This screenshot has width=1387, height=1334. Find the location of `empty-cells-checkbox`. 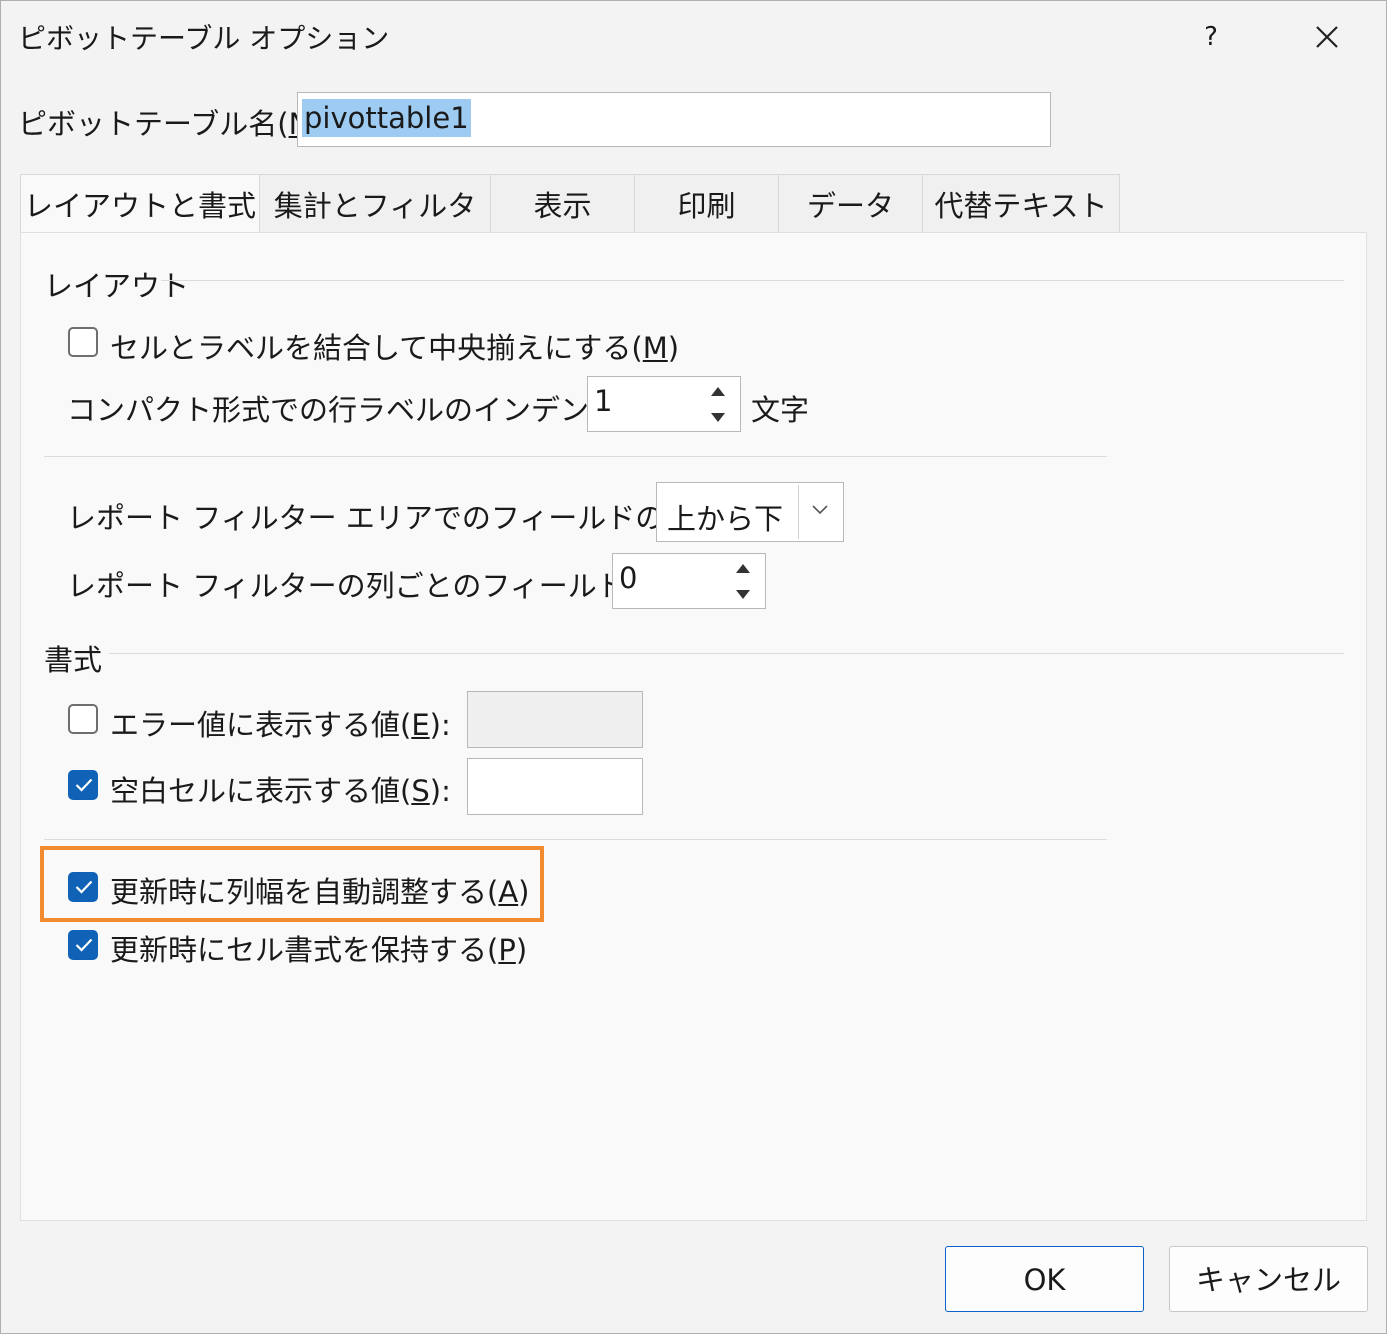

empty-cells-checkbox is located at coordinates (83, 785).